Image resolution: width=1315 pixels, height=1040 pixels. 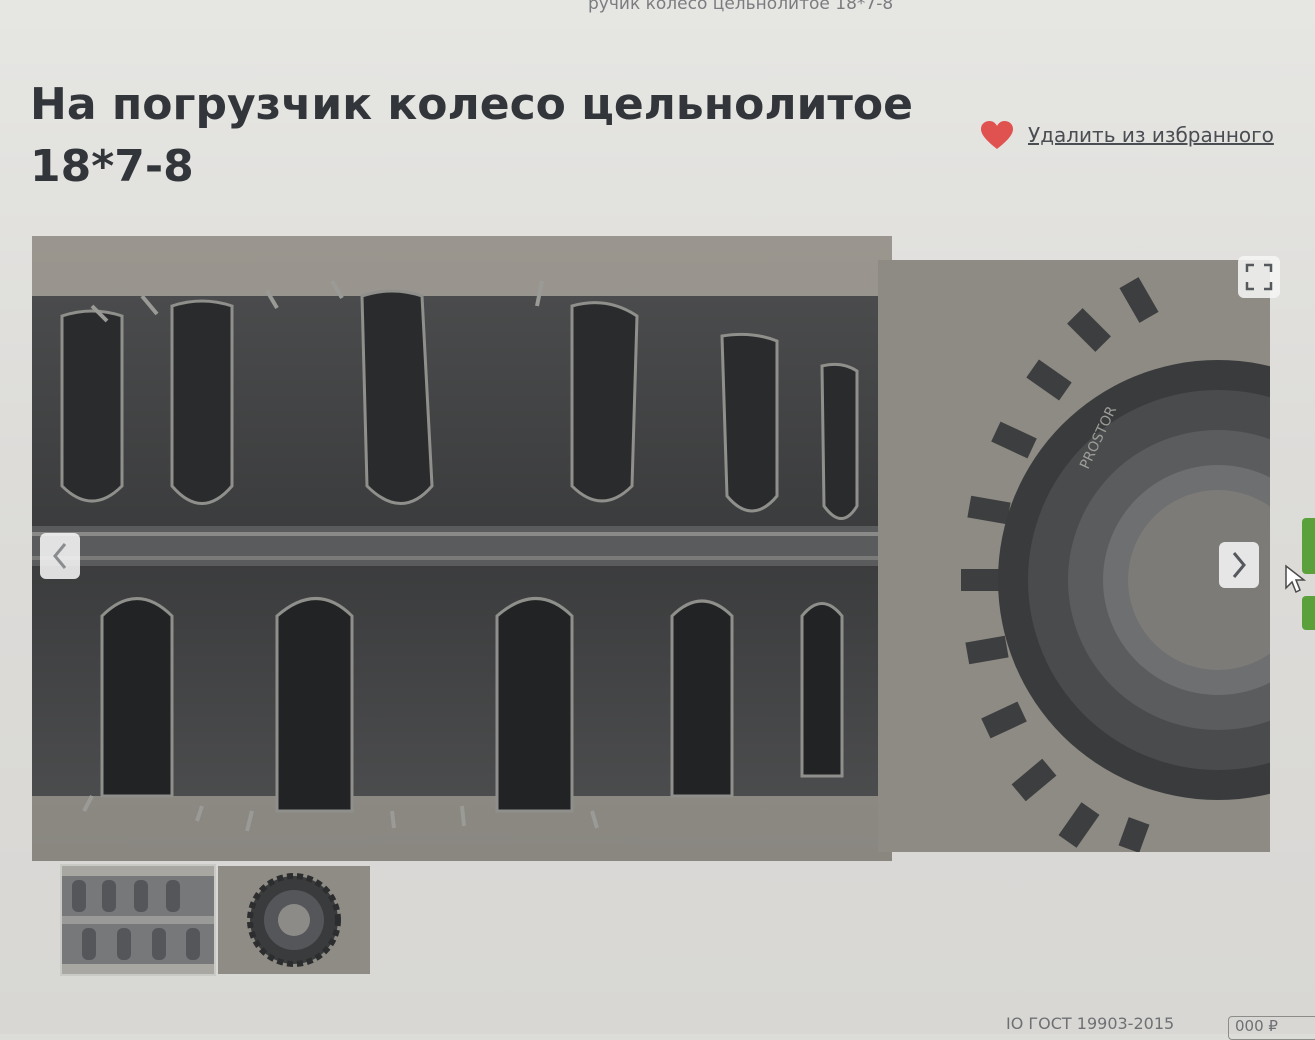 What do you see at coordinates (471, 135) in the screenshot?
I see `page-title: На погрузчик колесо цельнолитое 18*7-8` at bounding box center [471, 135].